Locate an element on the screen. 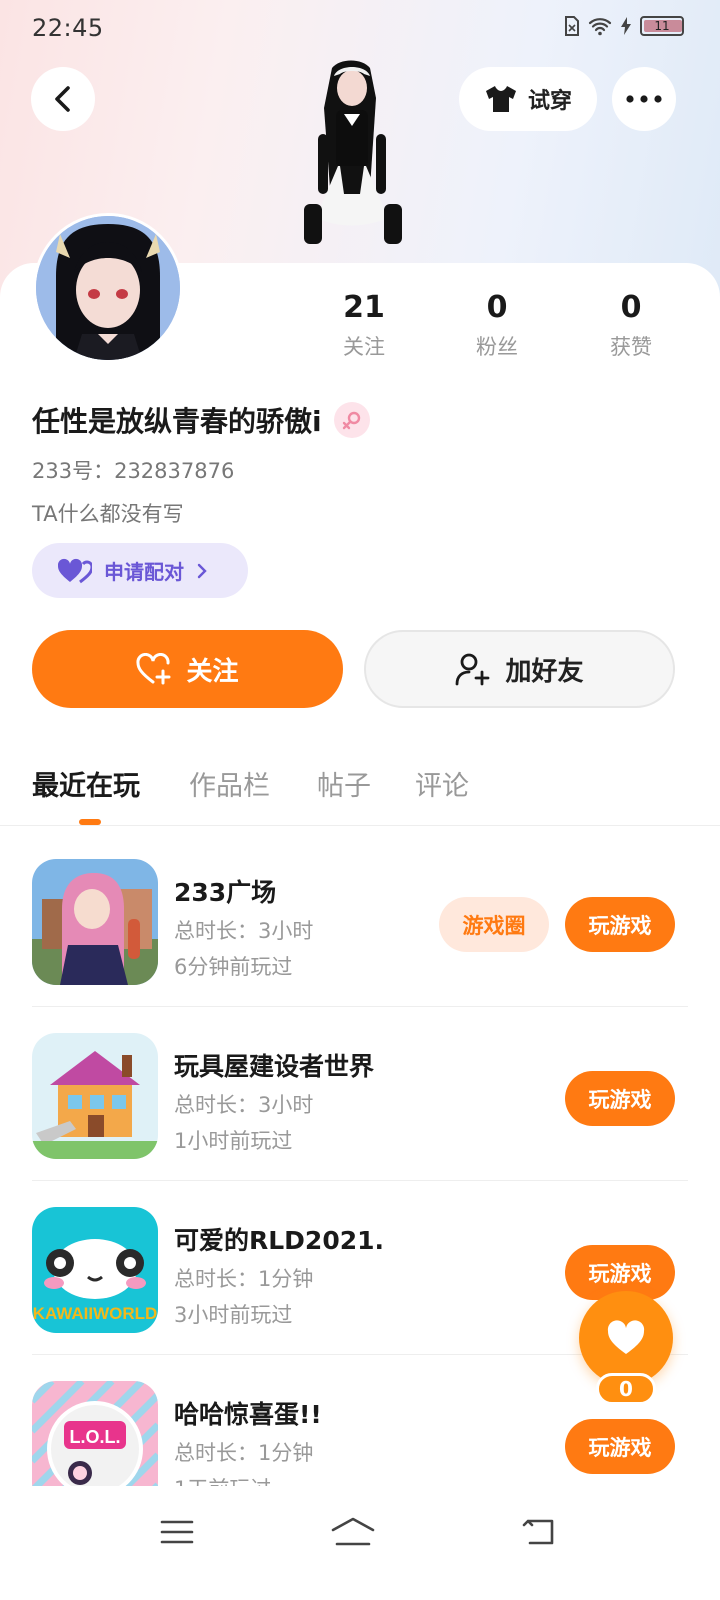 The width and height of the screenshot is (720, 1600). system-nav-bar is located at coordinates (360, 1543).